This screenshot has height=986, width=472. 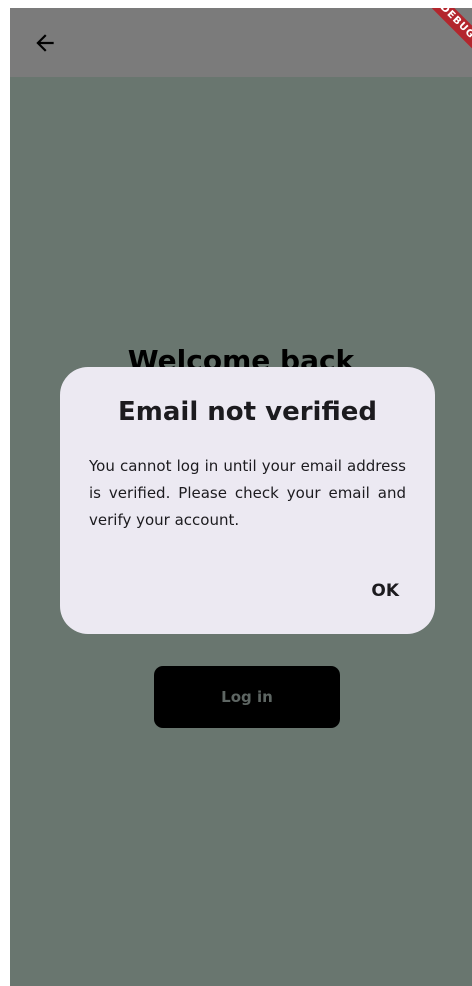 I want to click on dialog-title: Email not verified, so click(x=247, y=412).